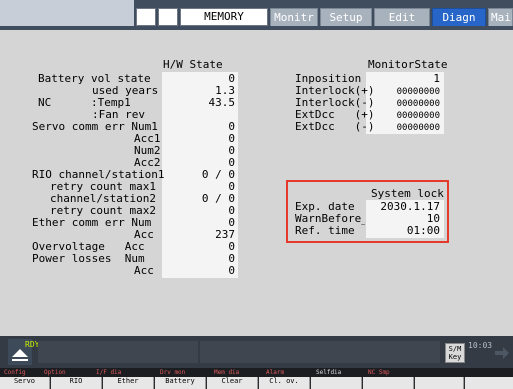 The image size is (513, 389). What do you see at coordinates (232, 383) in the screenshot?
I see `softkey-clear: Clear` at bounding box center [232, 383].